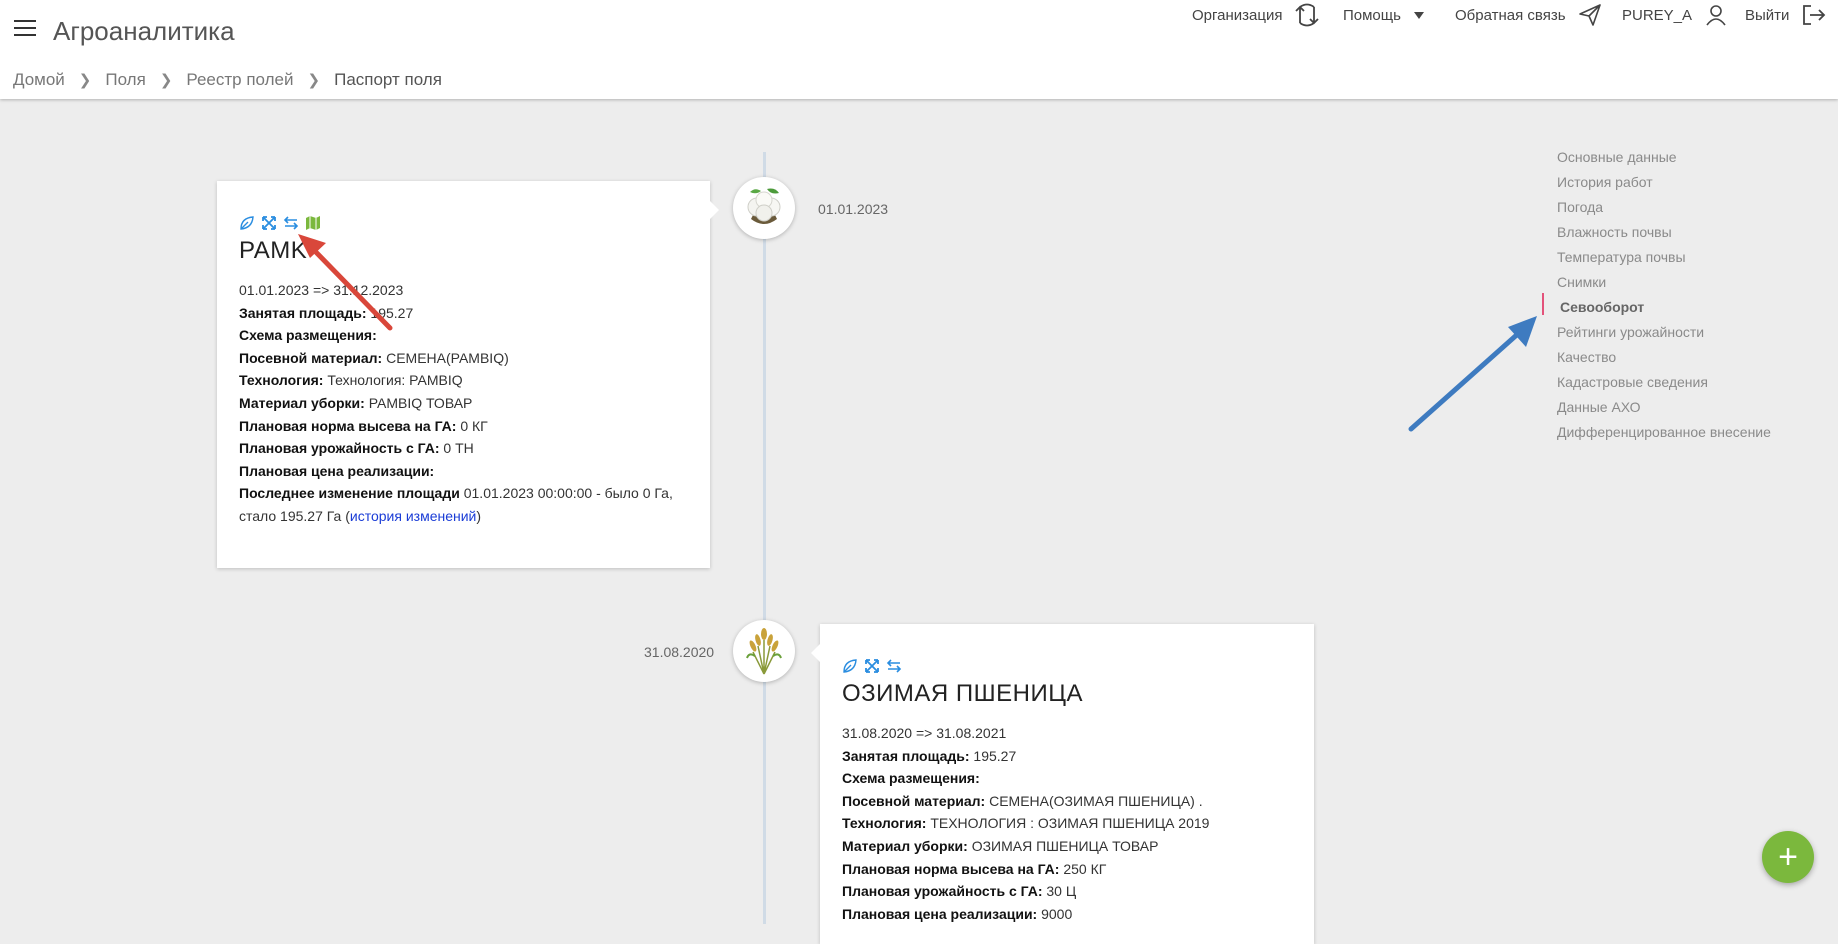 Image resolution: width=1838 pixels, height=944 pixels. I want to click on paper-plane-icon, so click(1589, 15).